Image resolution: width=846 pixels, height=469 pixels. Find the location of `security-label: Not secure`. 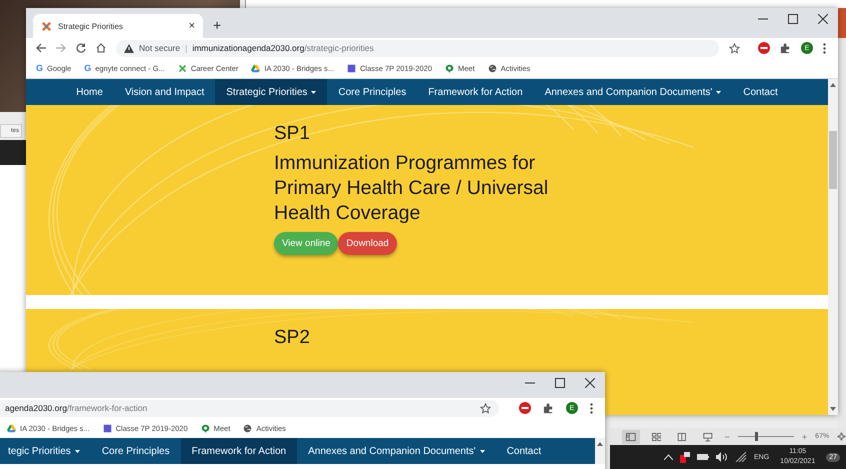

security-label: Not secure is located at coordinates (159, 48).